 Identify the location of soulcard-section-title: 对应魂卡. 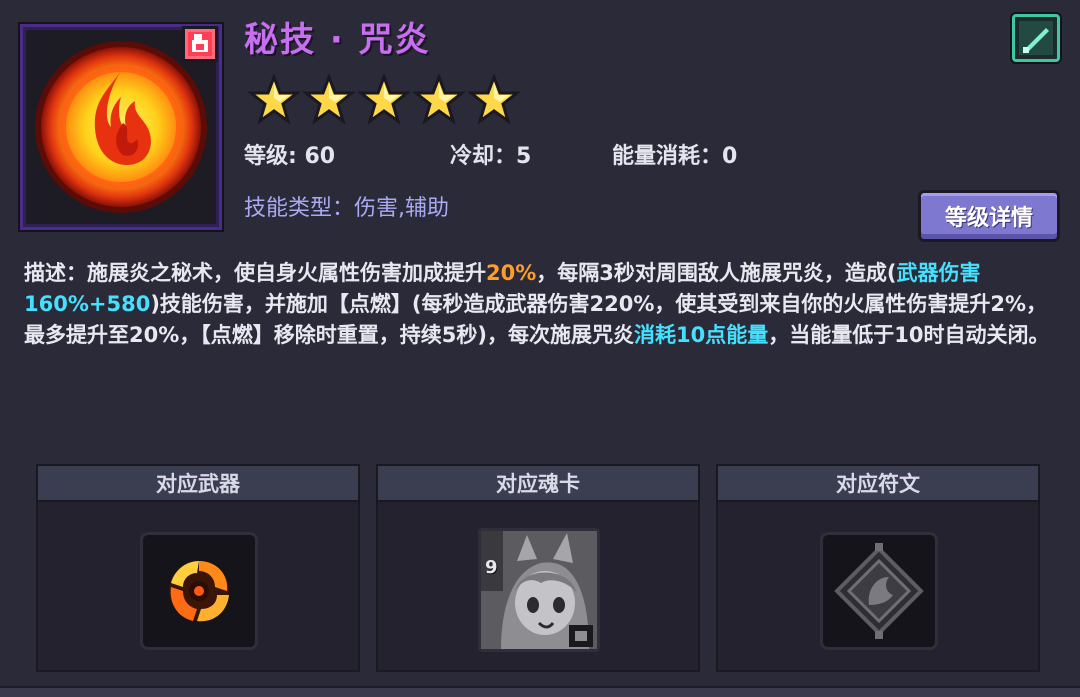
(538, 484).